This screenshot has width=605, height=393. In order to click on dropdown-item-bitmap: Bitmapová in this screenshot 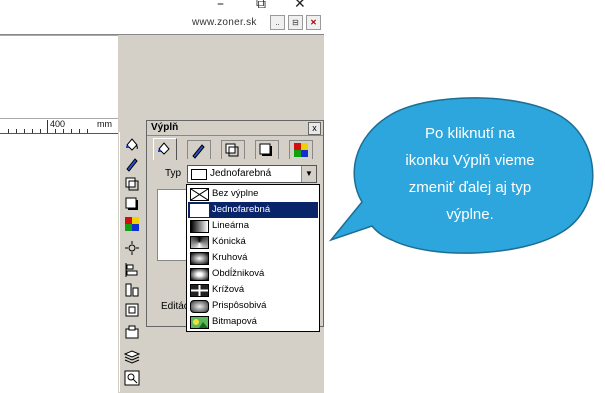, I will do `click(253, 322)`.